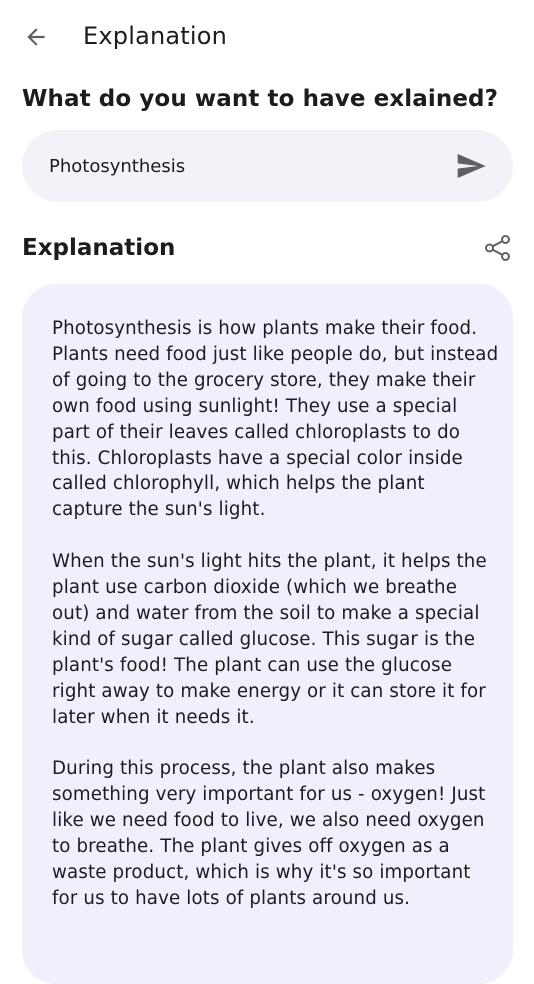  I want to click on share-button, so click(498, 248).